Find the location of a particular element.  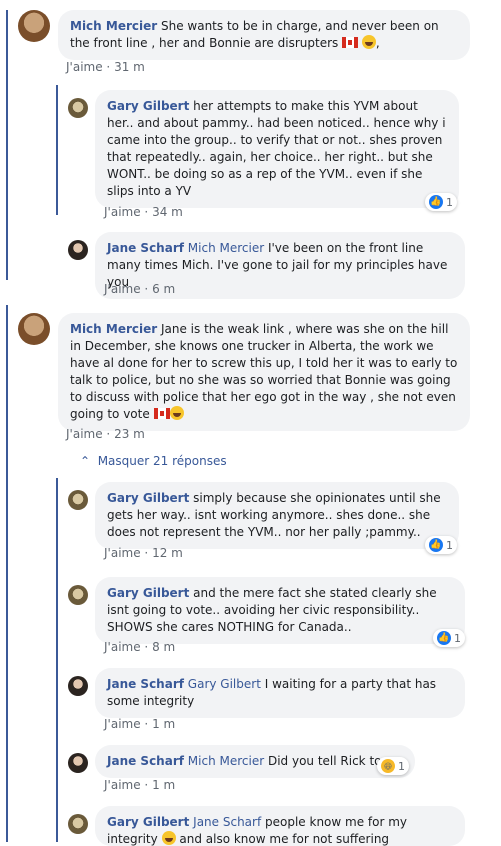

comment-meta: J'aime · 23 m is located at coordinates (105, 434).